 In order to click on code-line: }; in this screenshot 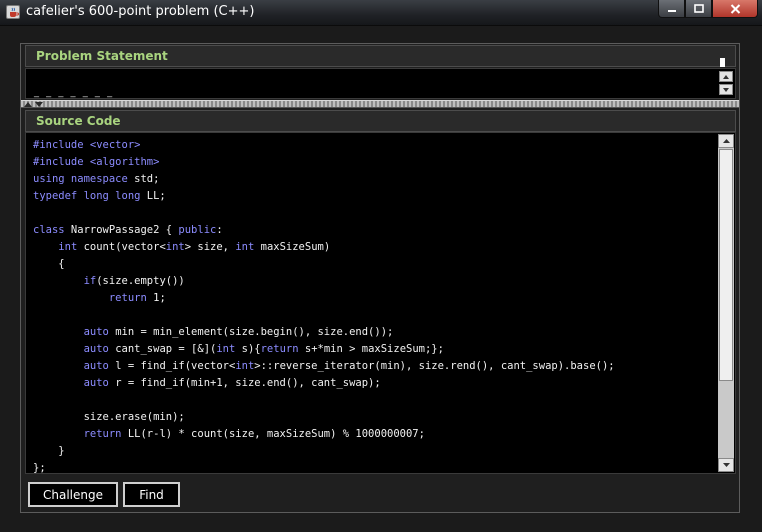, I will do `click(373, 467)`.